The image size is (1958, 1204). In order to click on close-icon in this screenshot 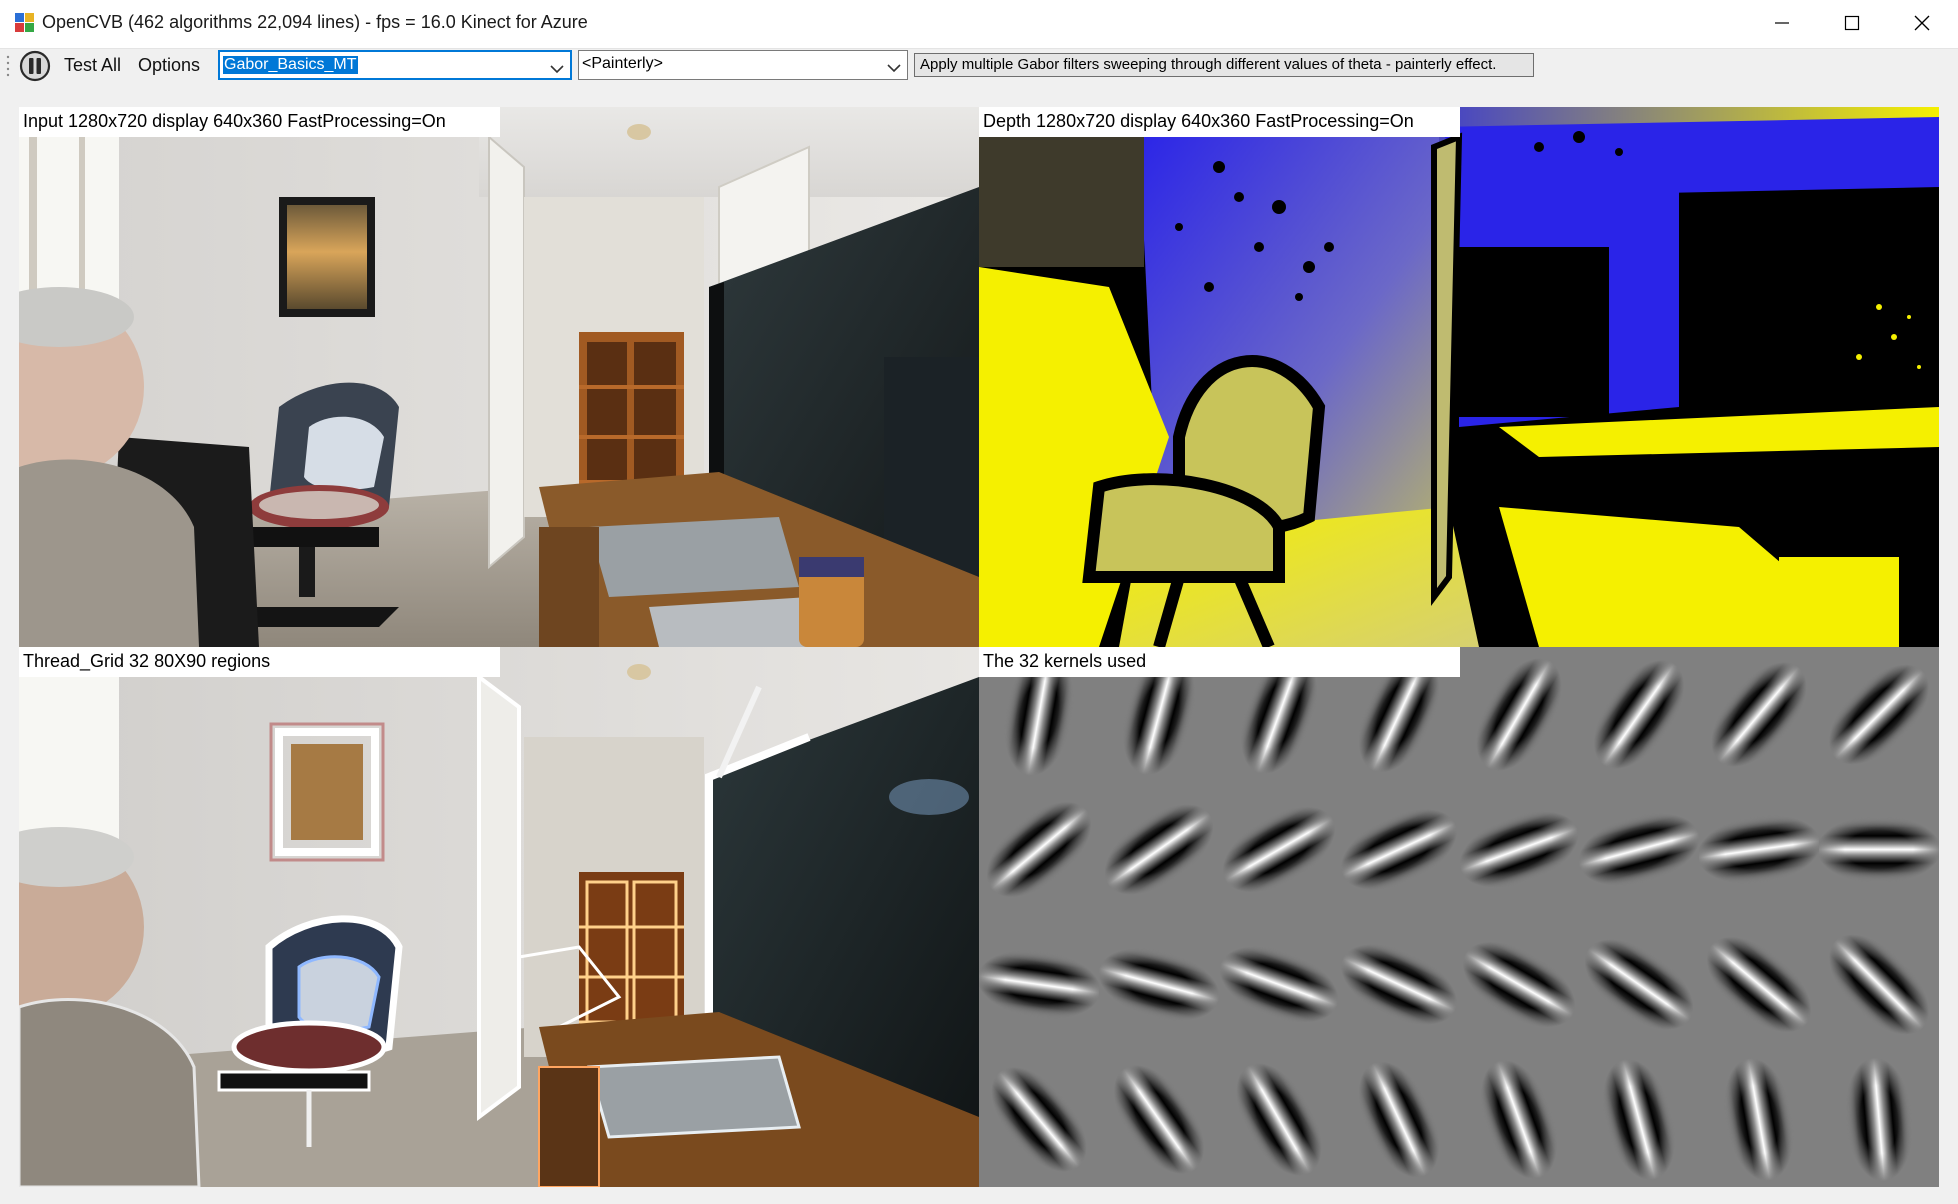, I will do `click(1922, 23)`.